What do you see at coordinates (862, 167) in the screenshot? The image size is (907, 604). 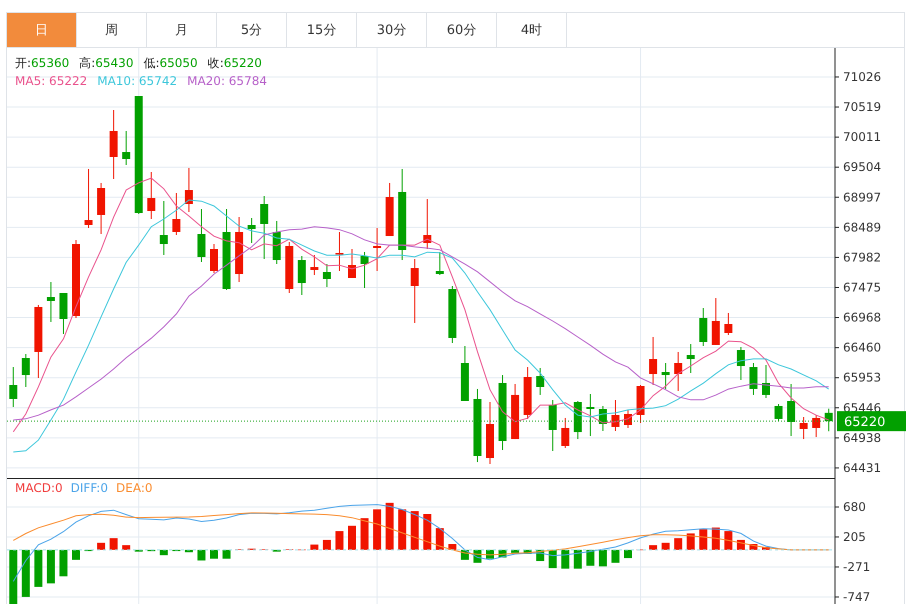 I see `axis-label: 69504` at bounding box center [862, 167].